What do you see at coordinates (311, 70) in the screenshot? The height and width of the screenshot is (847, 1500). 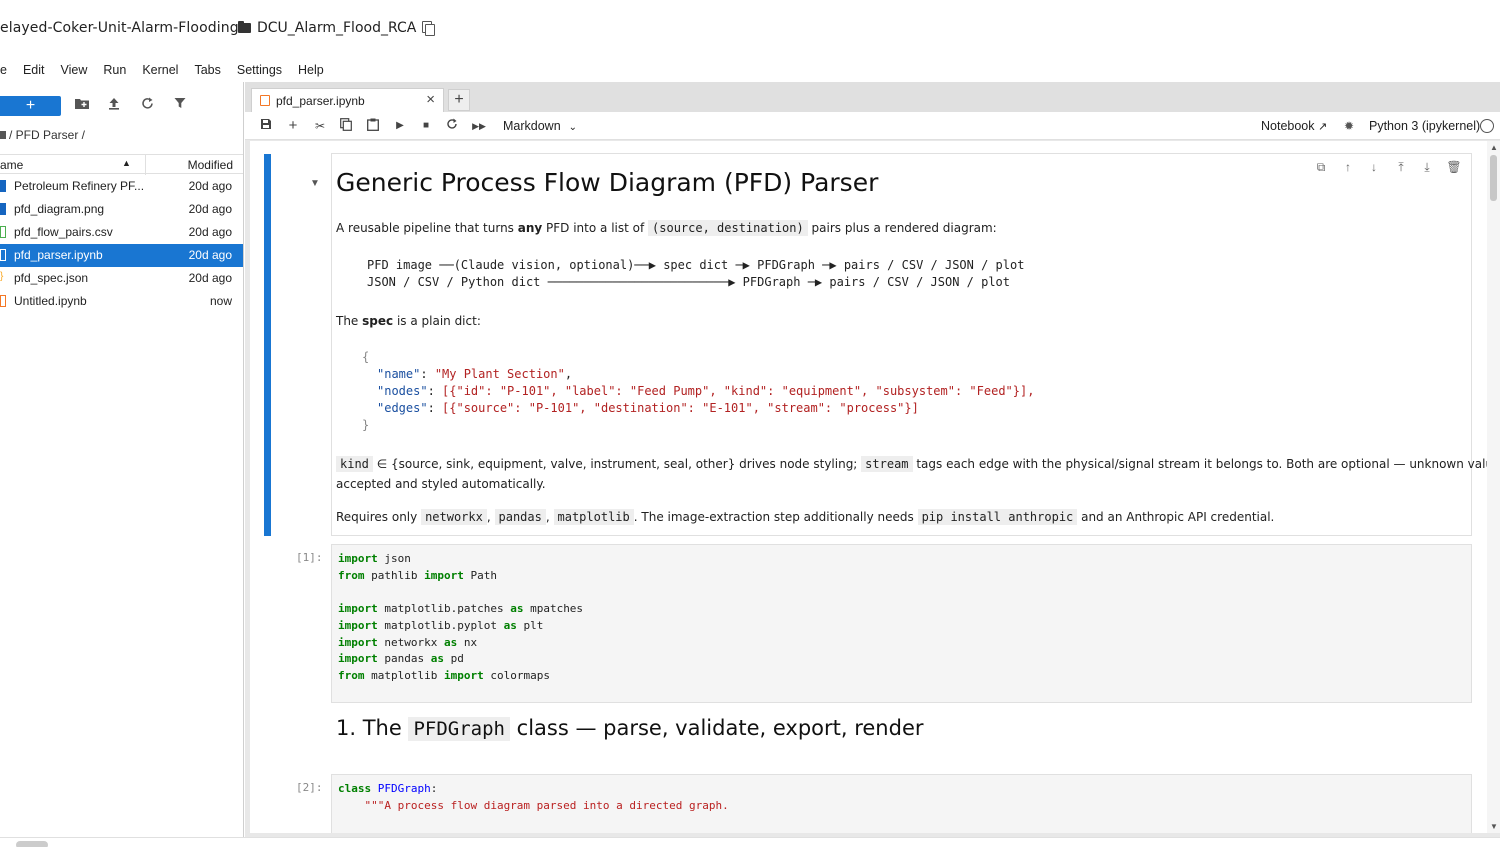 I see `menu-help: Help` at bounding box center [311, 70].